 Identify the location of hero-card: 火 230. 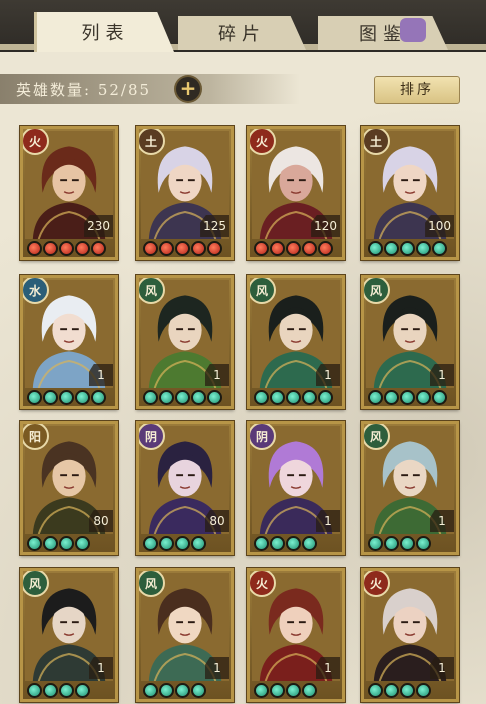
(69, 193).